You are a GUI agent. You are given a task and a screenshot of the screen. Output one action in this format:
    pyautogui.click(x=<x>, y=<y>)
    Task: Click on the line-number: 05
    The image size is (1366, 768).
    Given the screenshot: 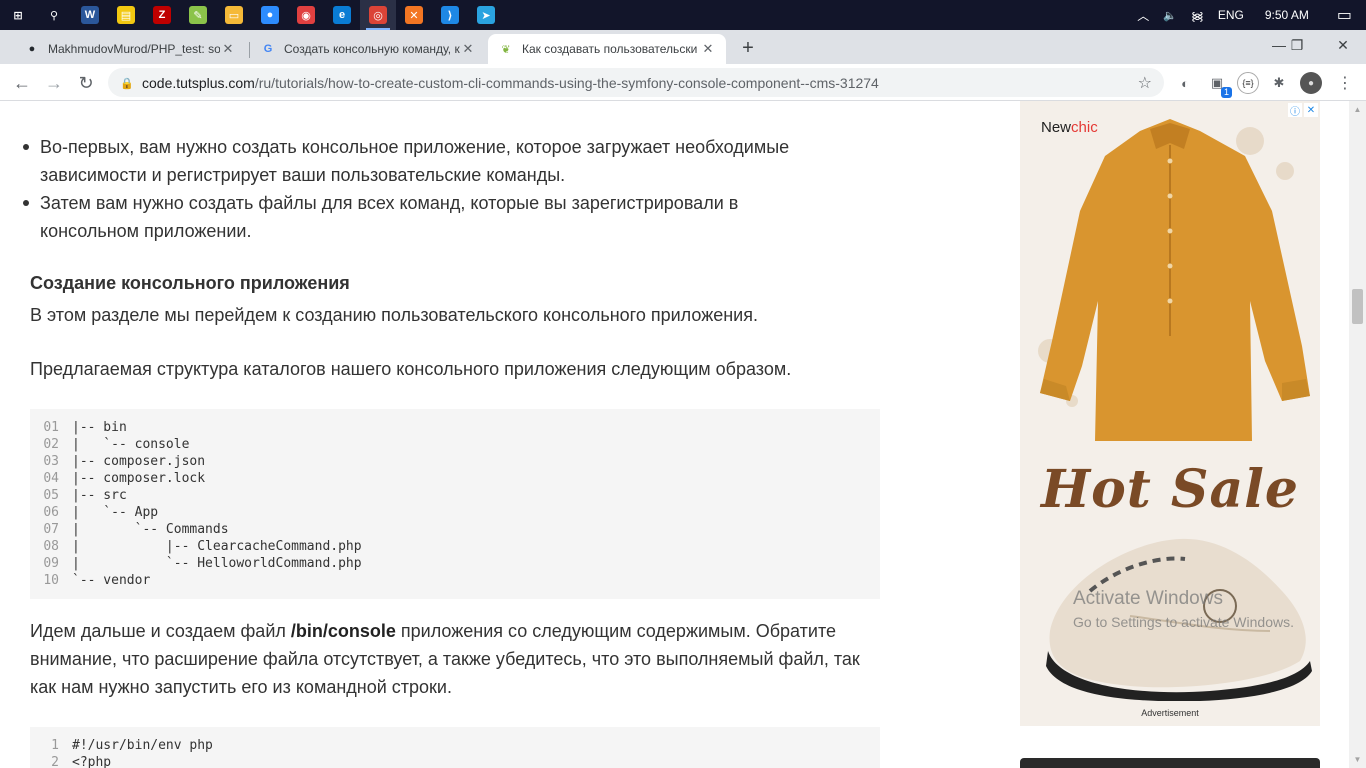 What is the action you would take?
    pyautogui.click(x=51, y=495)
    